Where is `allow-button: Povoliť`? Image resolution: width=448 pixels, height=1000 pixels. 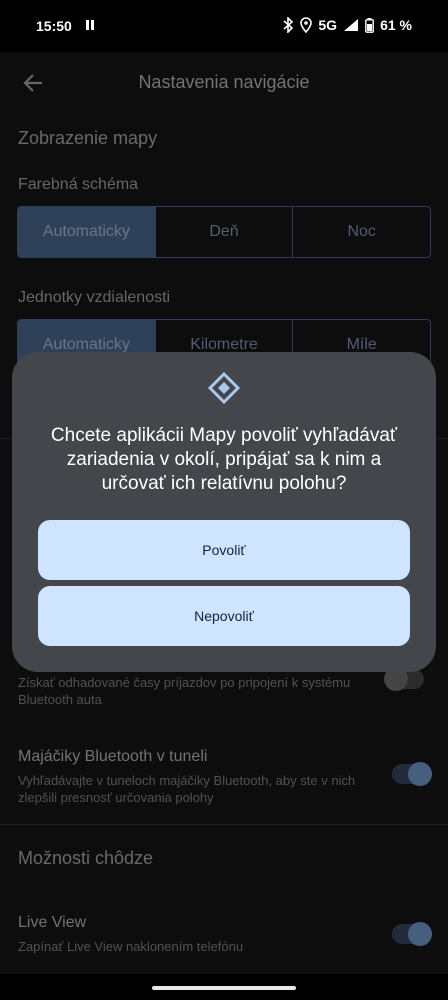
allow-button: Povoliť is located at coordinates (224, 550).